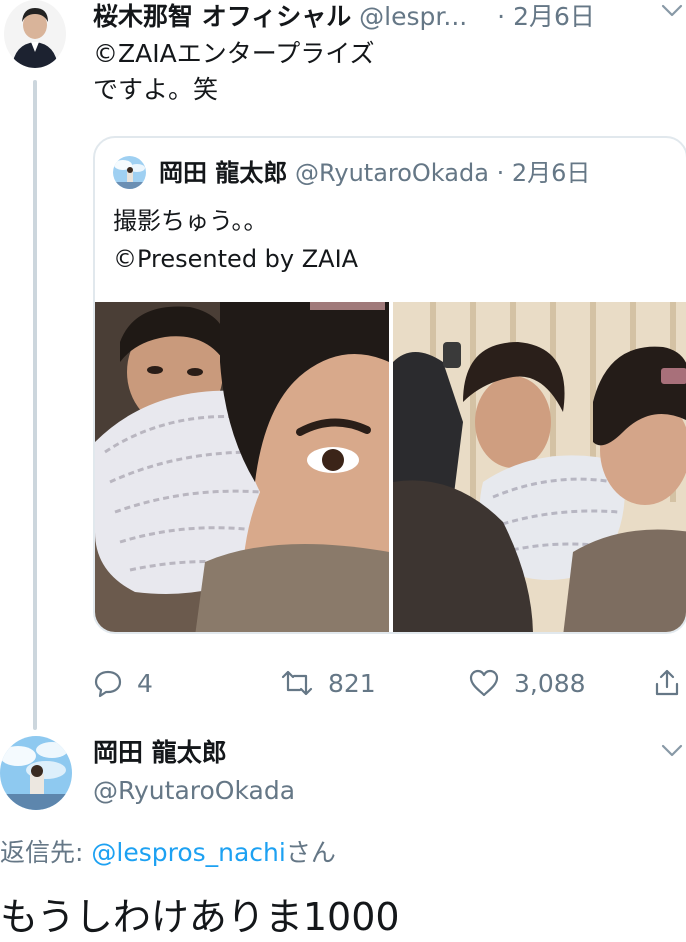 The width and height of the screenshot is (686, 942). I want to click on reply-author-avatar, so click(36, 773).